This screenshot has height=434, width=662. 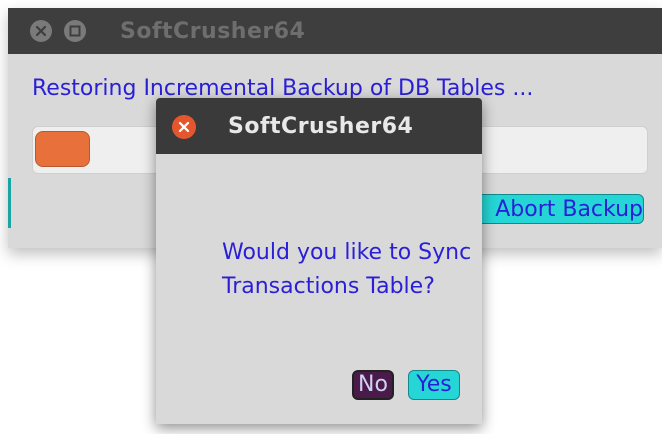 I want to click on yes-button: Yes, so click(x=434, y=385).